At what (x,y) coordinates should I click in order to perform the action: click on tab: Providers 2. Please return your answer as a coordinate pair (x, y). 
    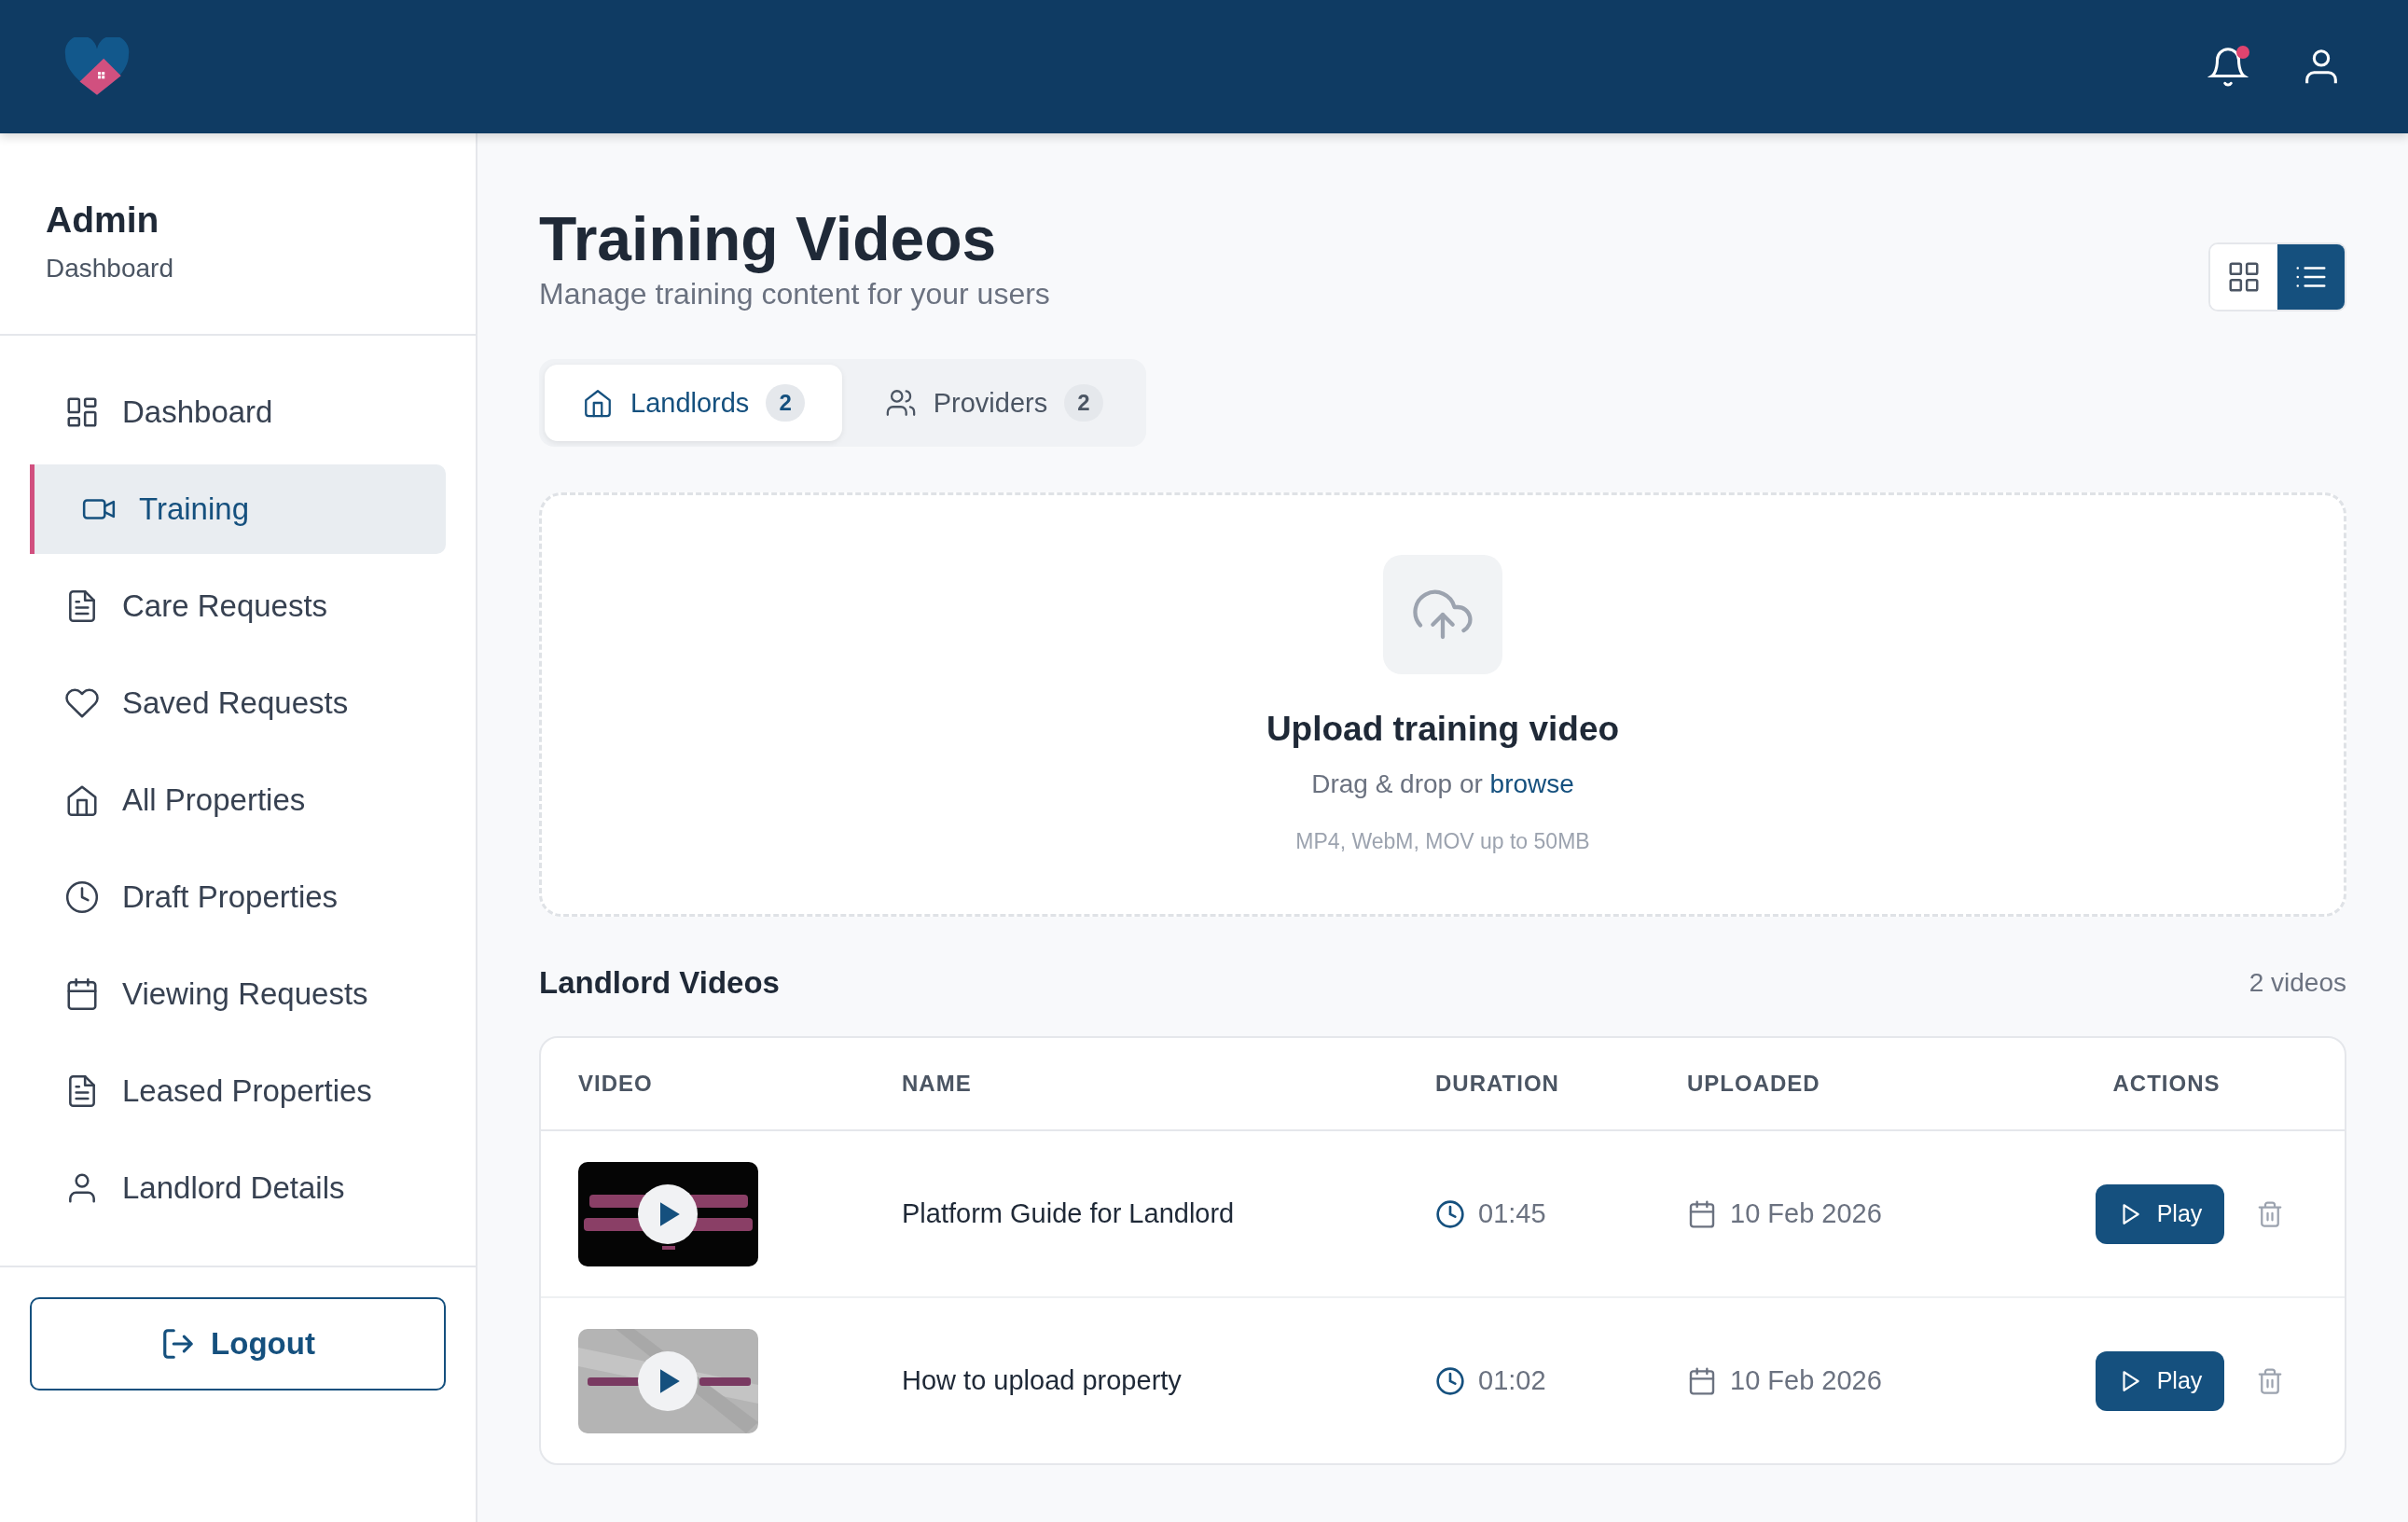
    Looking at the image, I should click on (994, 403).